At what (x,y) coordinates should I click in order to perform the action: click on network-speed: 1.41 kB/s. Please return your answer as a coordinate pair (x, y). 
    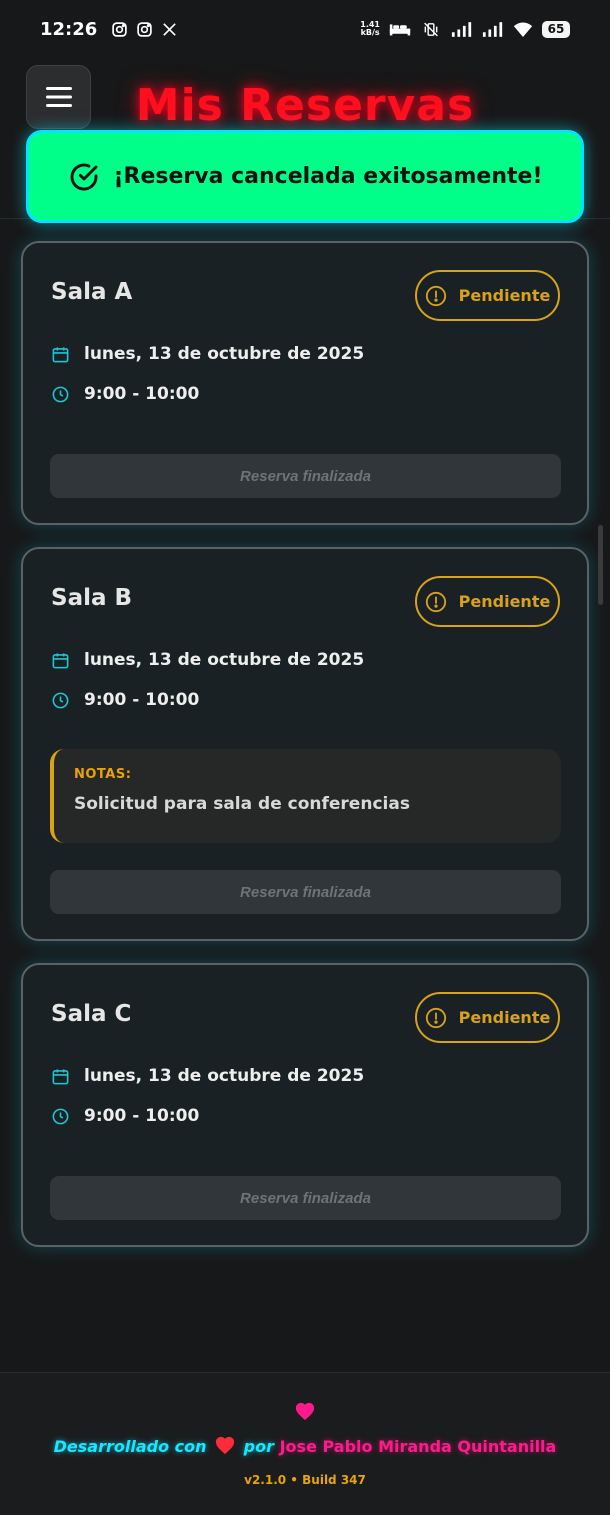
    Looking at the image, I should click on (370, 28).